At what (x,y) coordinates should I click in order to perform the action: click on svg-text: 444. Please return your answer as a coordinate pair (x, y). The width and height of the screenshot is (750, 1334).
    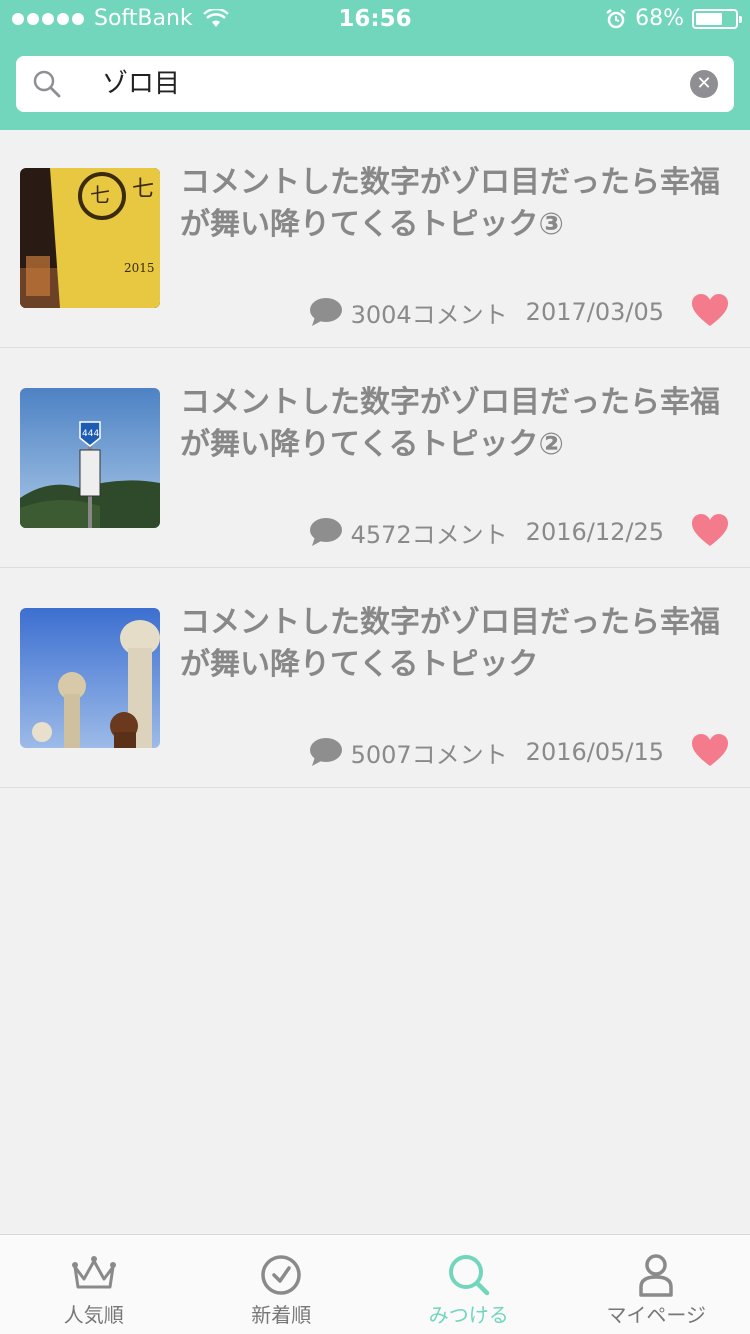
    Looking at the image, I should click on (90, 434).